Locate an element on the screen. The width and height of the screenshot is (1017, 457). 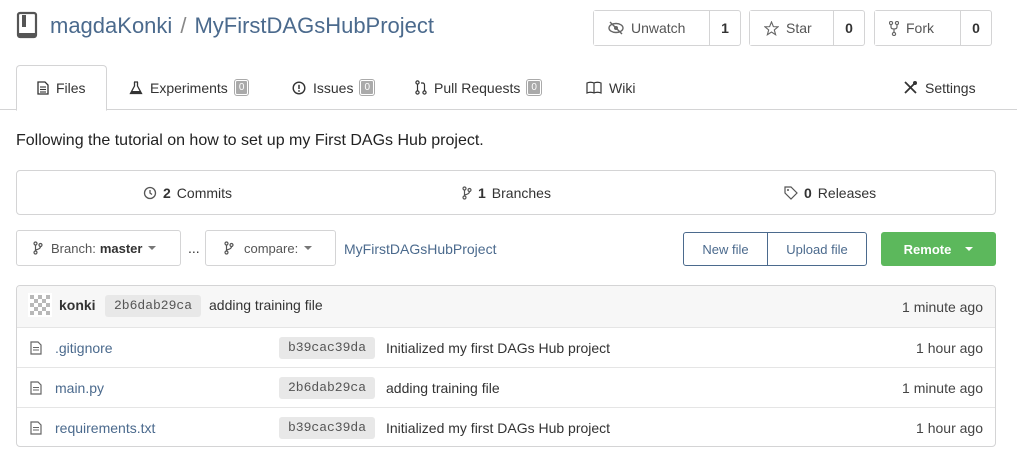
releases-count: 0 is located at coordinates (808, 192).